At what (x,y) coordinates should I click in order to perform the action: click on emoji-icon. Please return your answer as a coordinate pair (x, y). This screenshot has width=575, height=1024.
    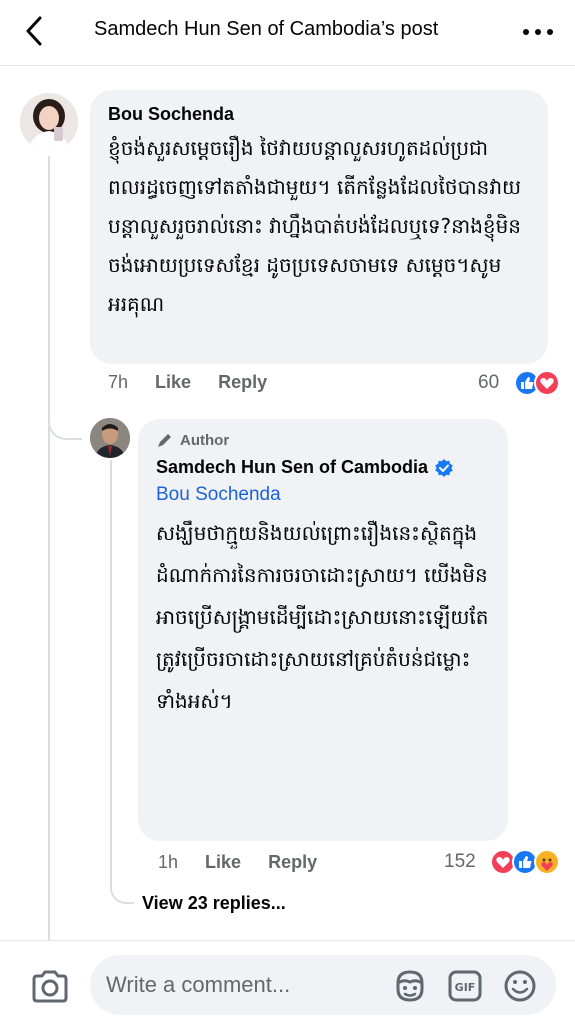
    Looking at the image, I should click on (520, 986).